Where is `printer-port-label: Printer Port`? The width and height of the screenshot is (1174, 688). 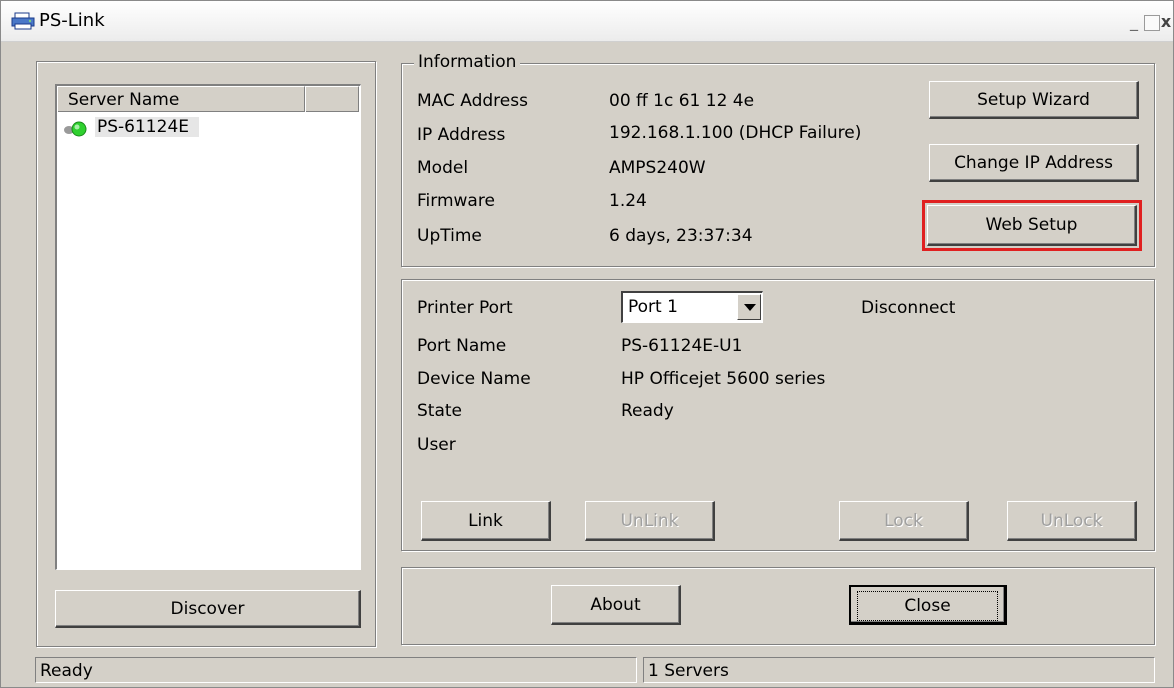 printer-port-label: Printer Port is located at coordinates (465, 308).